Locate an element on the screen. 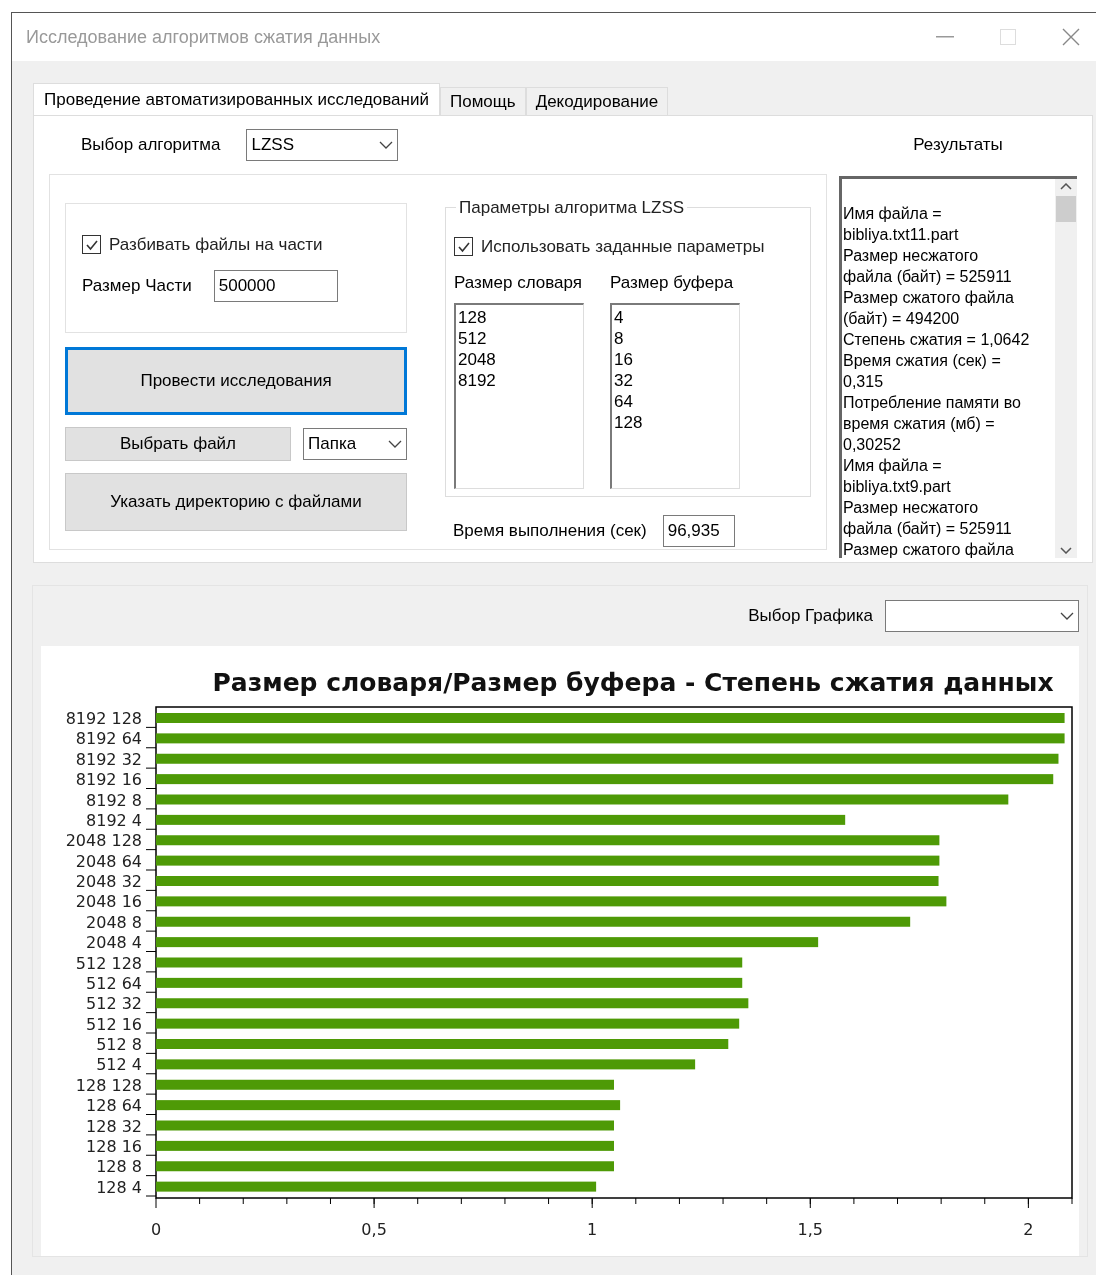 This screenshot has height=1275, width=1096. axis-label: 512 64 is located at coordinates (114, 983).